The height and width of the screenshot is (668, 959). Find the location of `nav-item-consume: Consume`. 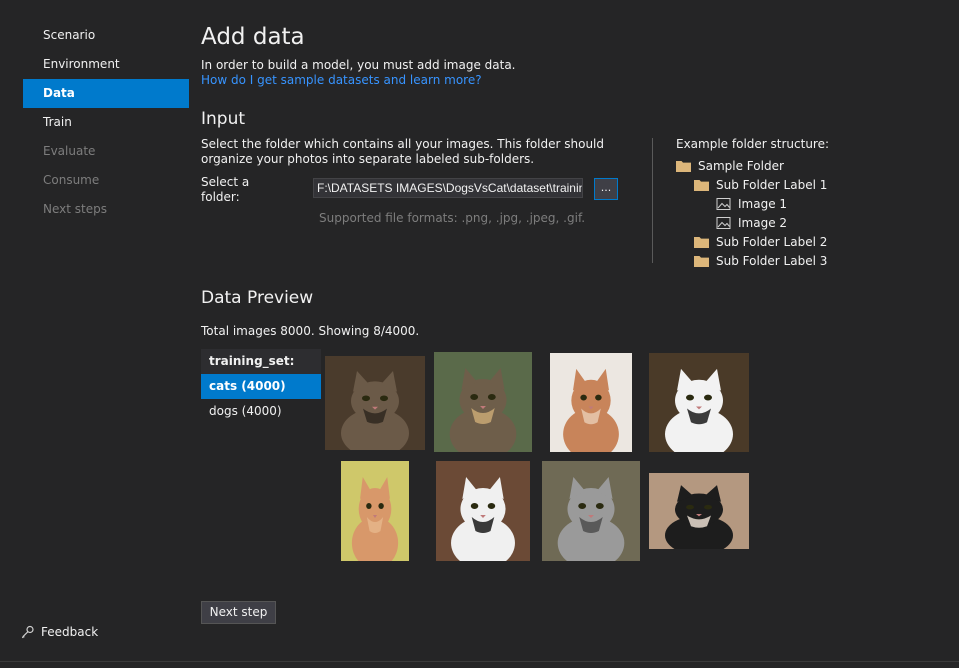

nav-item-consume: Consume is located at coordinates (71, 180).